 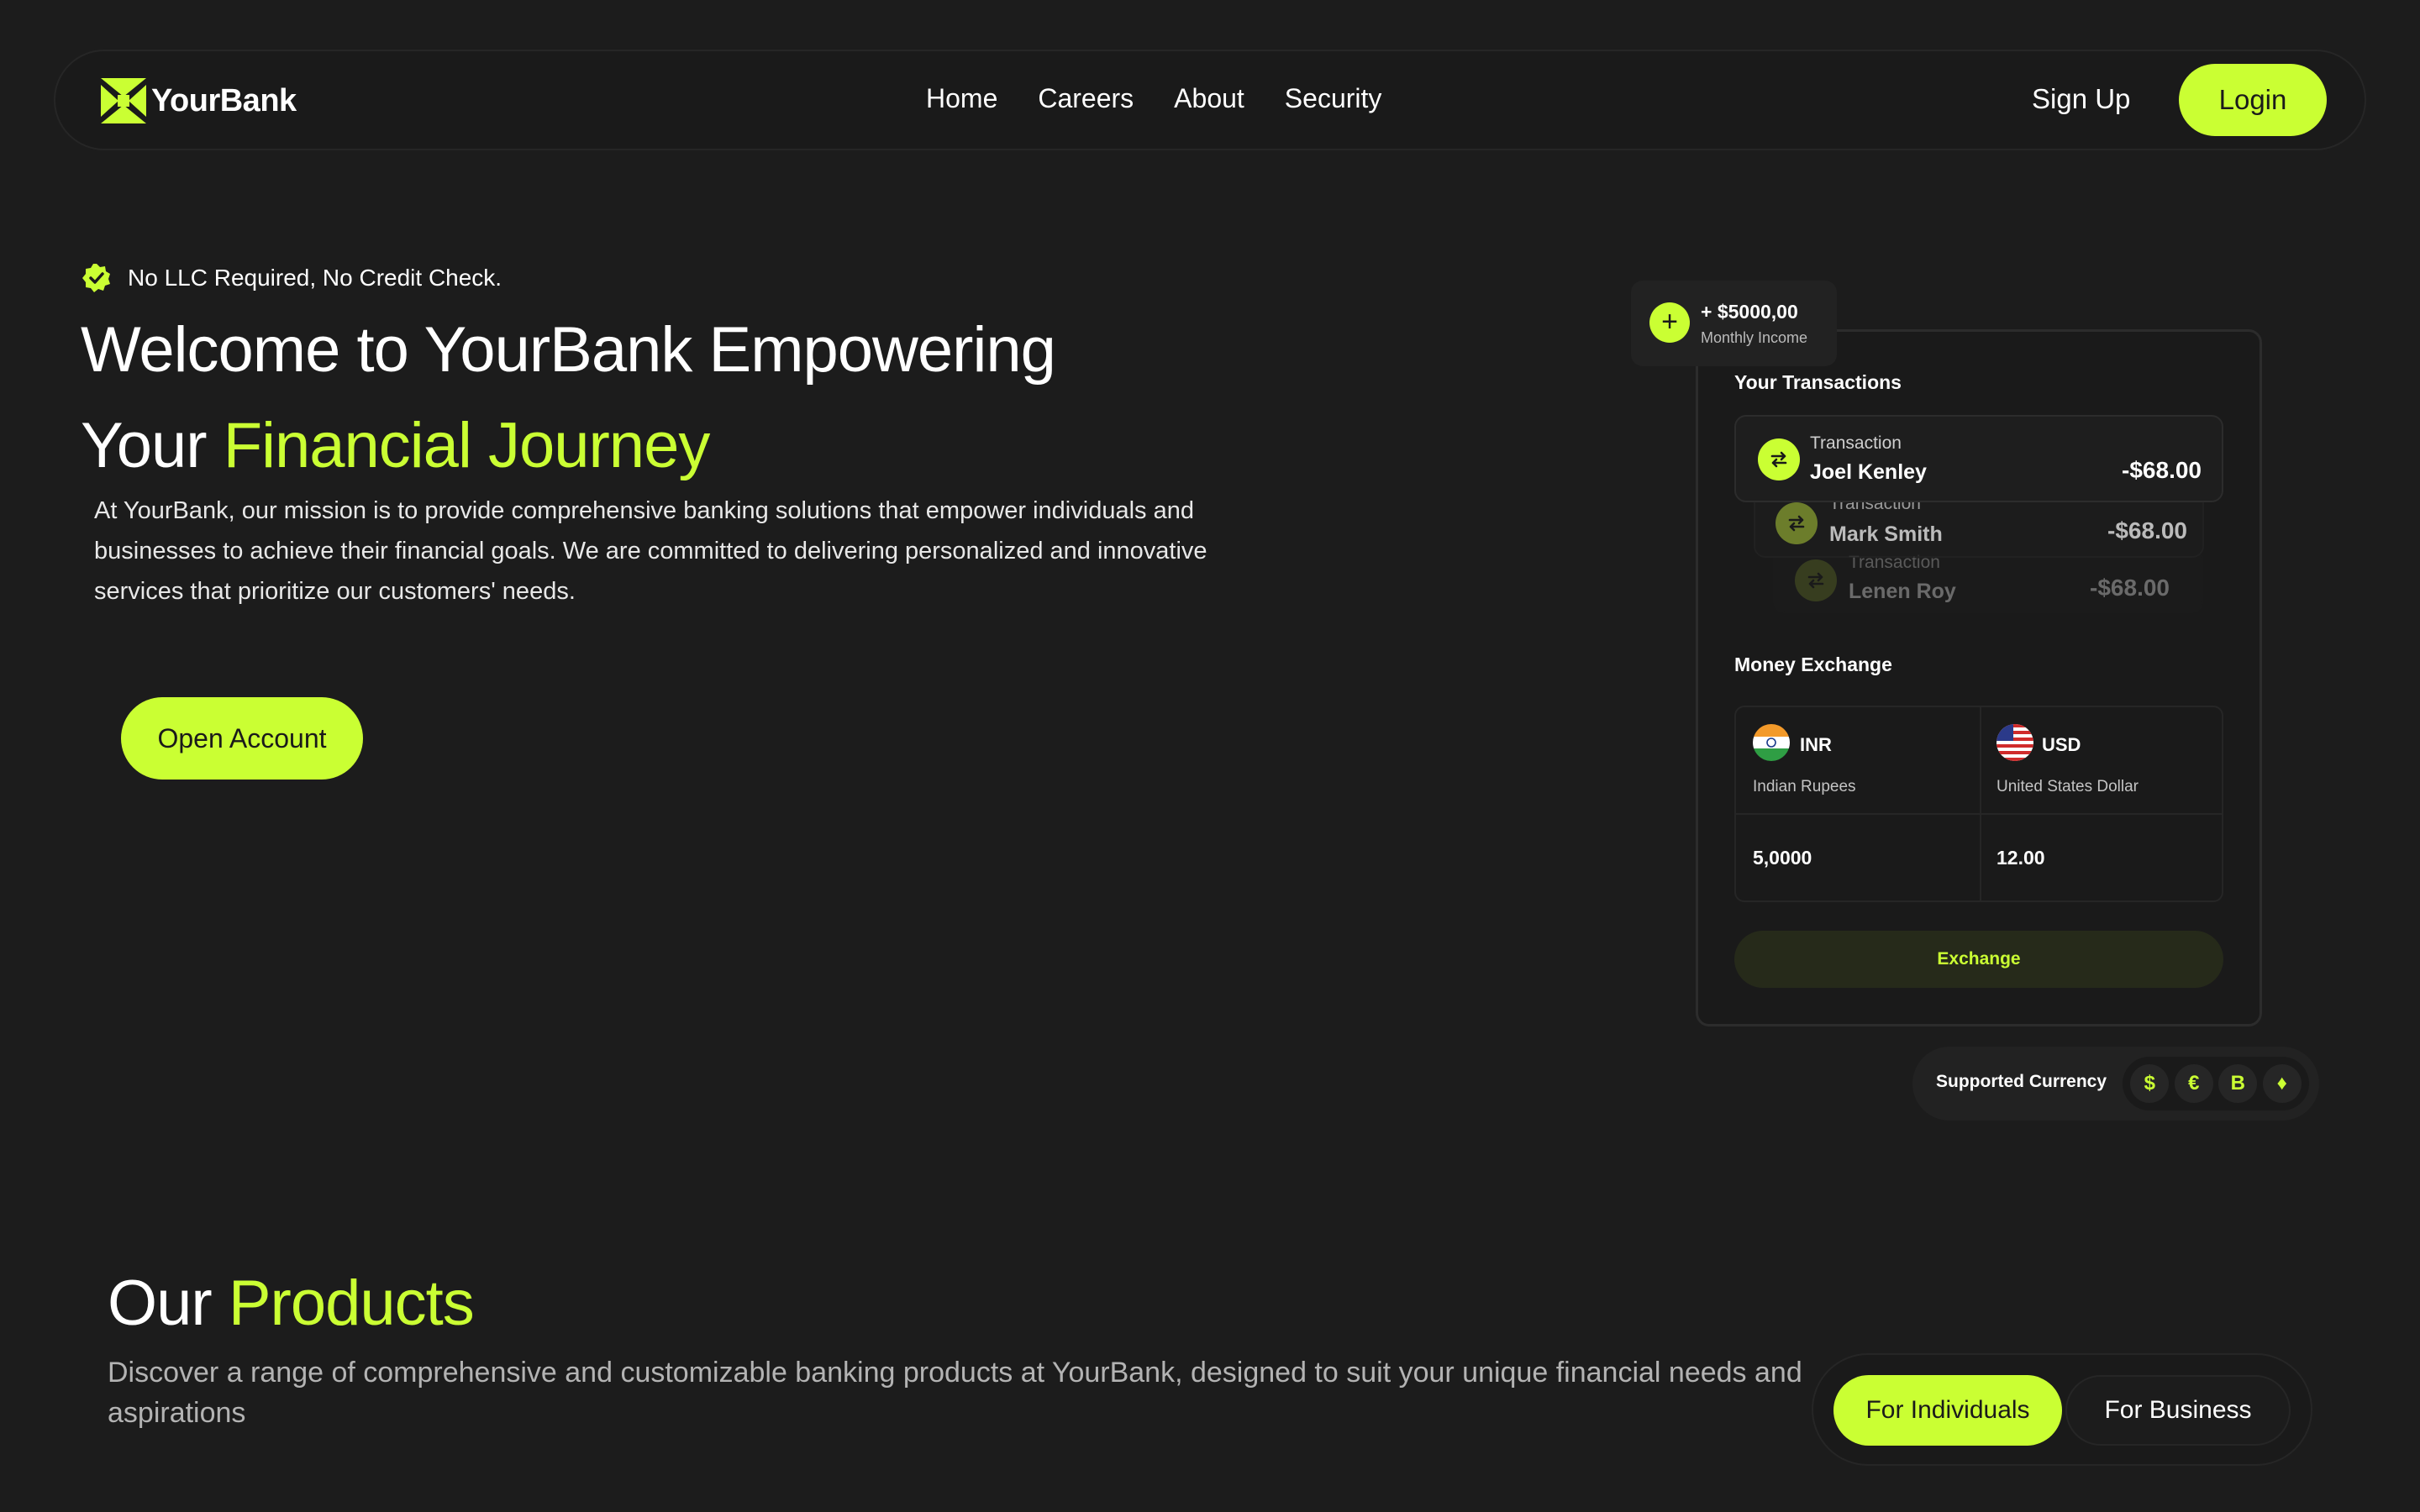 I want to click on plus-icon: +, so click(x=1669, y=322).